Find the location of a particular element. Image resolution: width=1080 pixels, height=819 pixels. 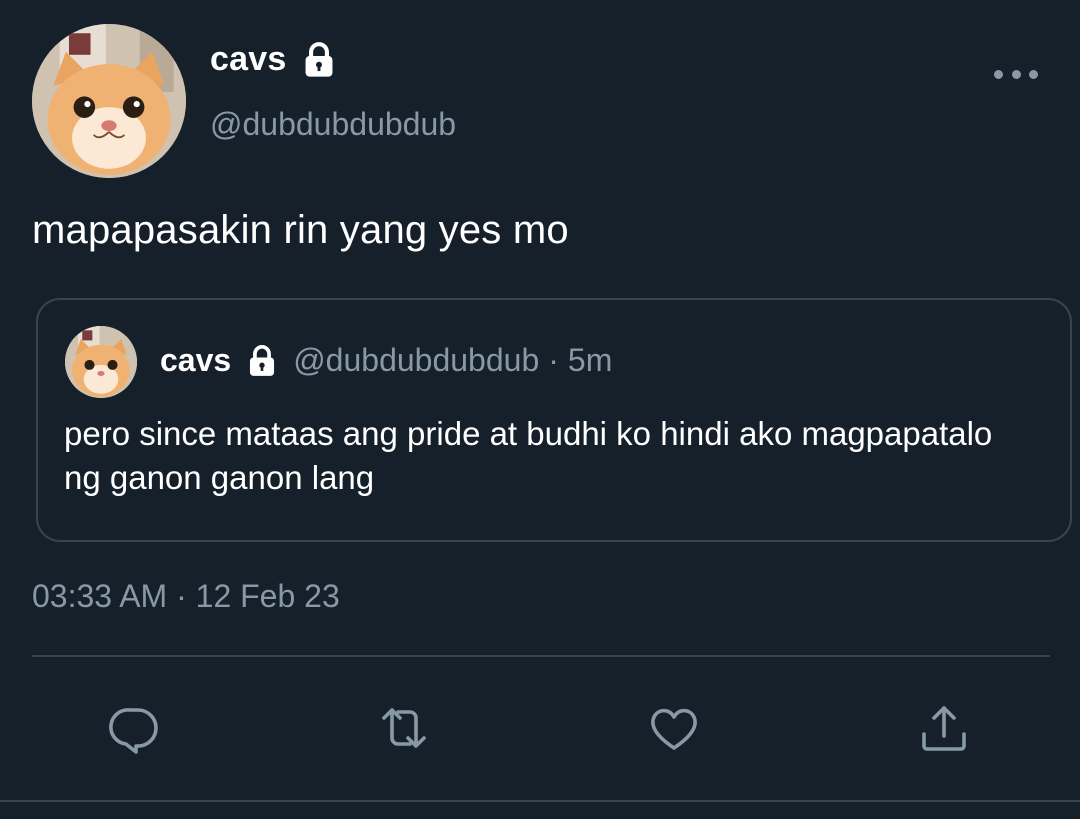

share-icon is located at coordinates (944, 728).